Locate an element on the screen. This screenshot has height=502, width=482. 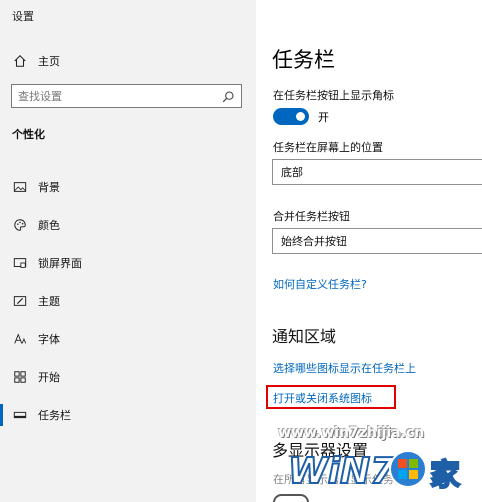
position-label: 任务栏在屏幕上的位置 is located at coordinates (328, 147).